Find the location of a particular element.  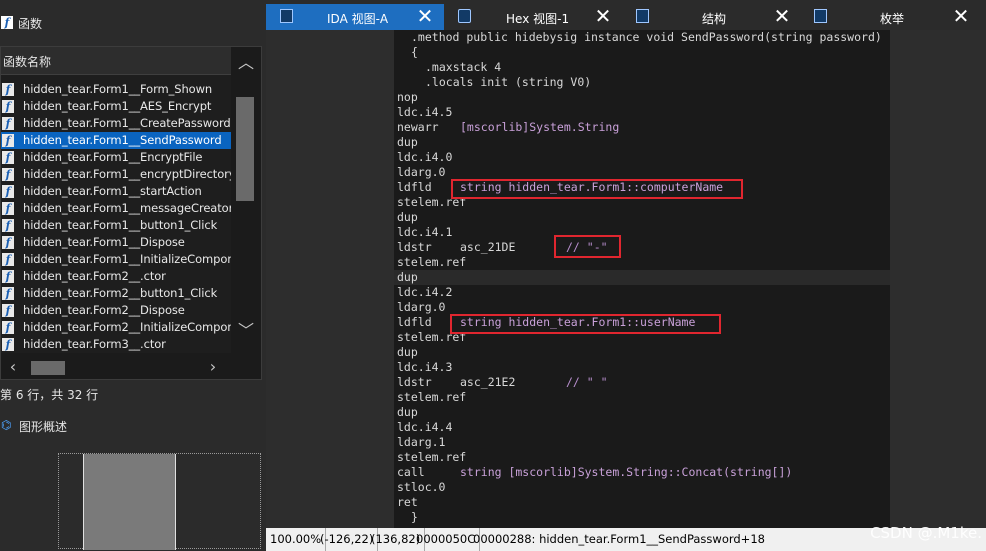

vertical-scrollbar: ︿ ﹀ is located at coordinates (246, 213).